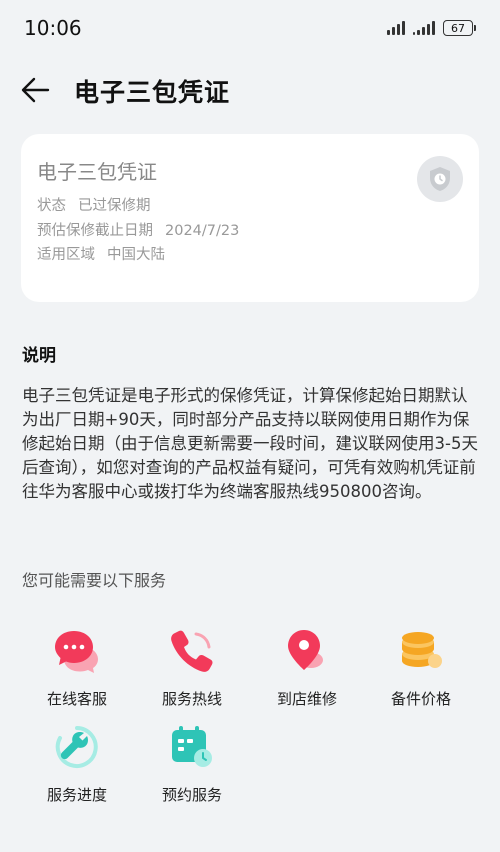 This screenshot has width=500, height=852. Describe the element at coordinates (191, 795) in the screenshot. I see `service-label: 预约服务` at that location.